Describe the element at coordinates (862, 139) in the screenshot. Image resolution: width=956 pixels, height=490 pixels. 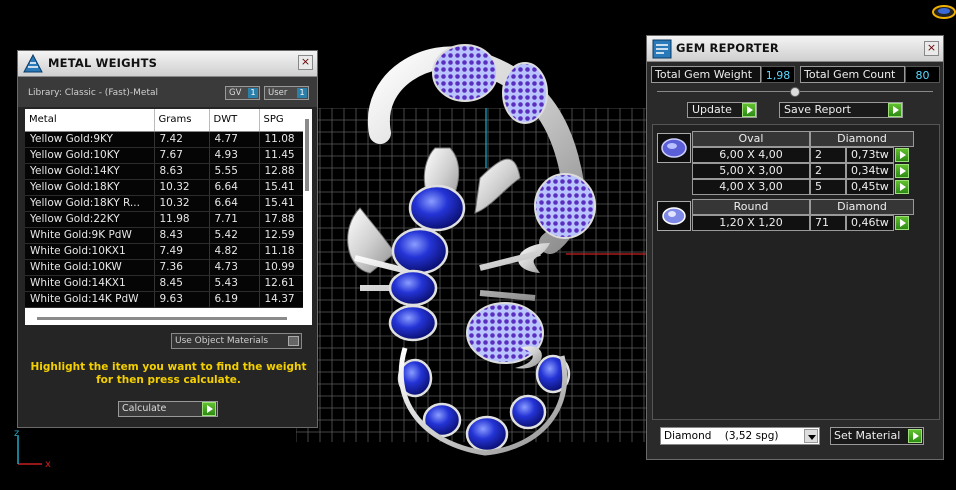
I see `oval-material-header: Diamond` at that location.